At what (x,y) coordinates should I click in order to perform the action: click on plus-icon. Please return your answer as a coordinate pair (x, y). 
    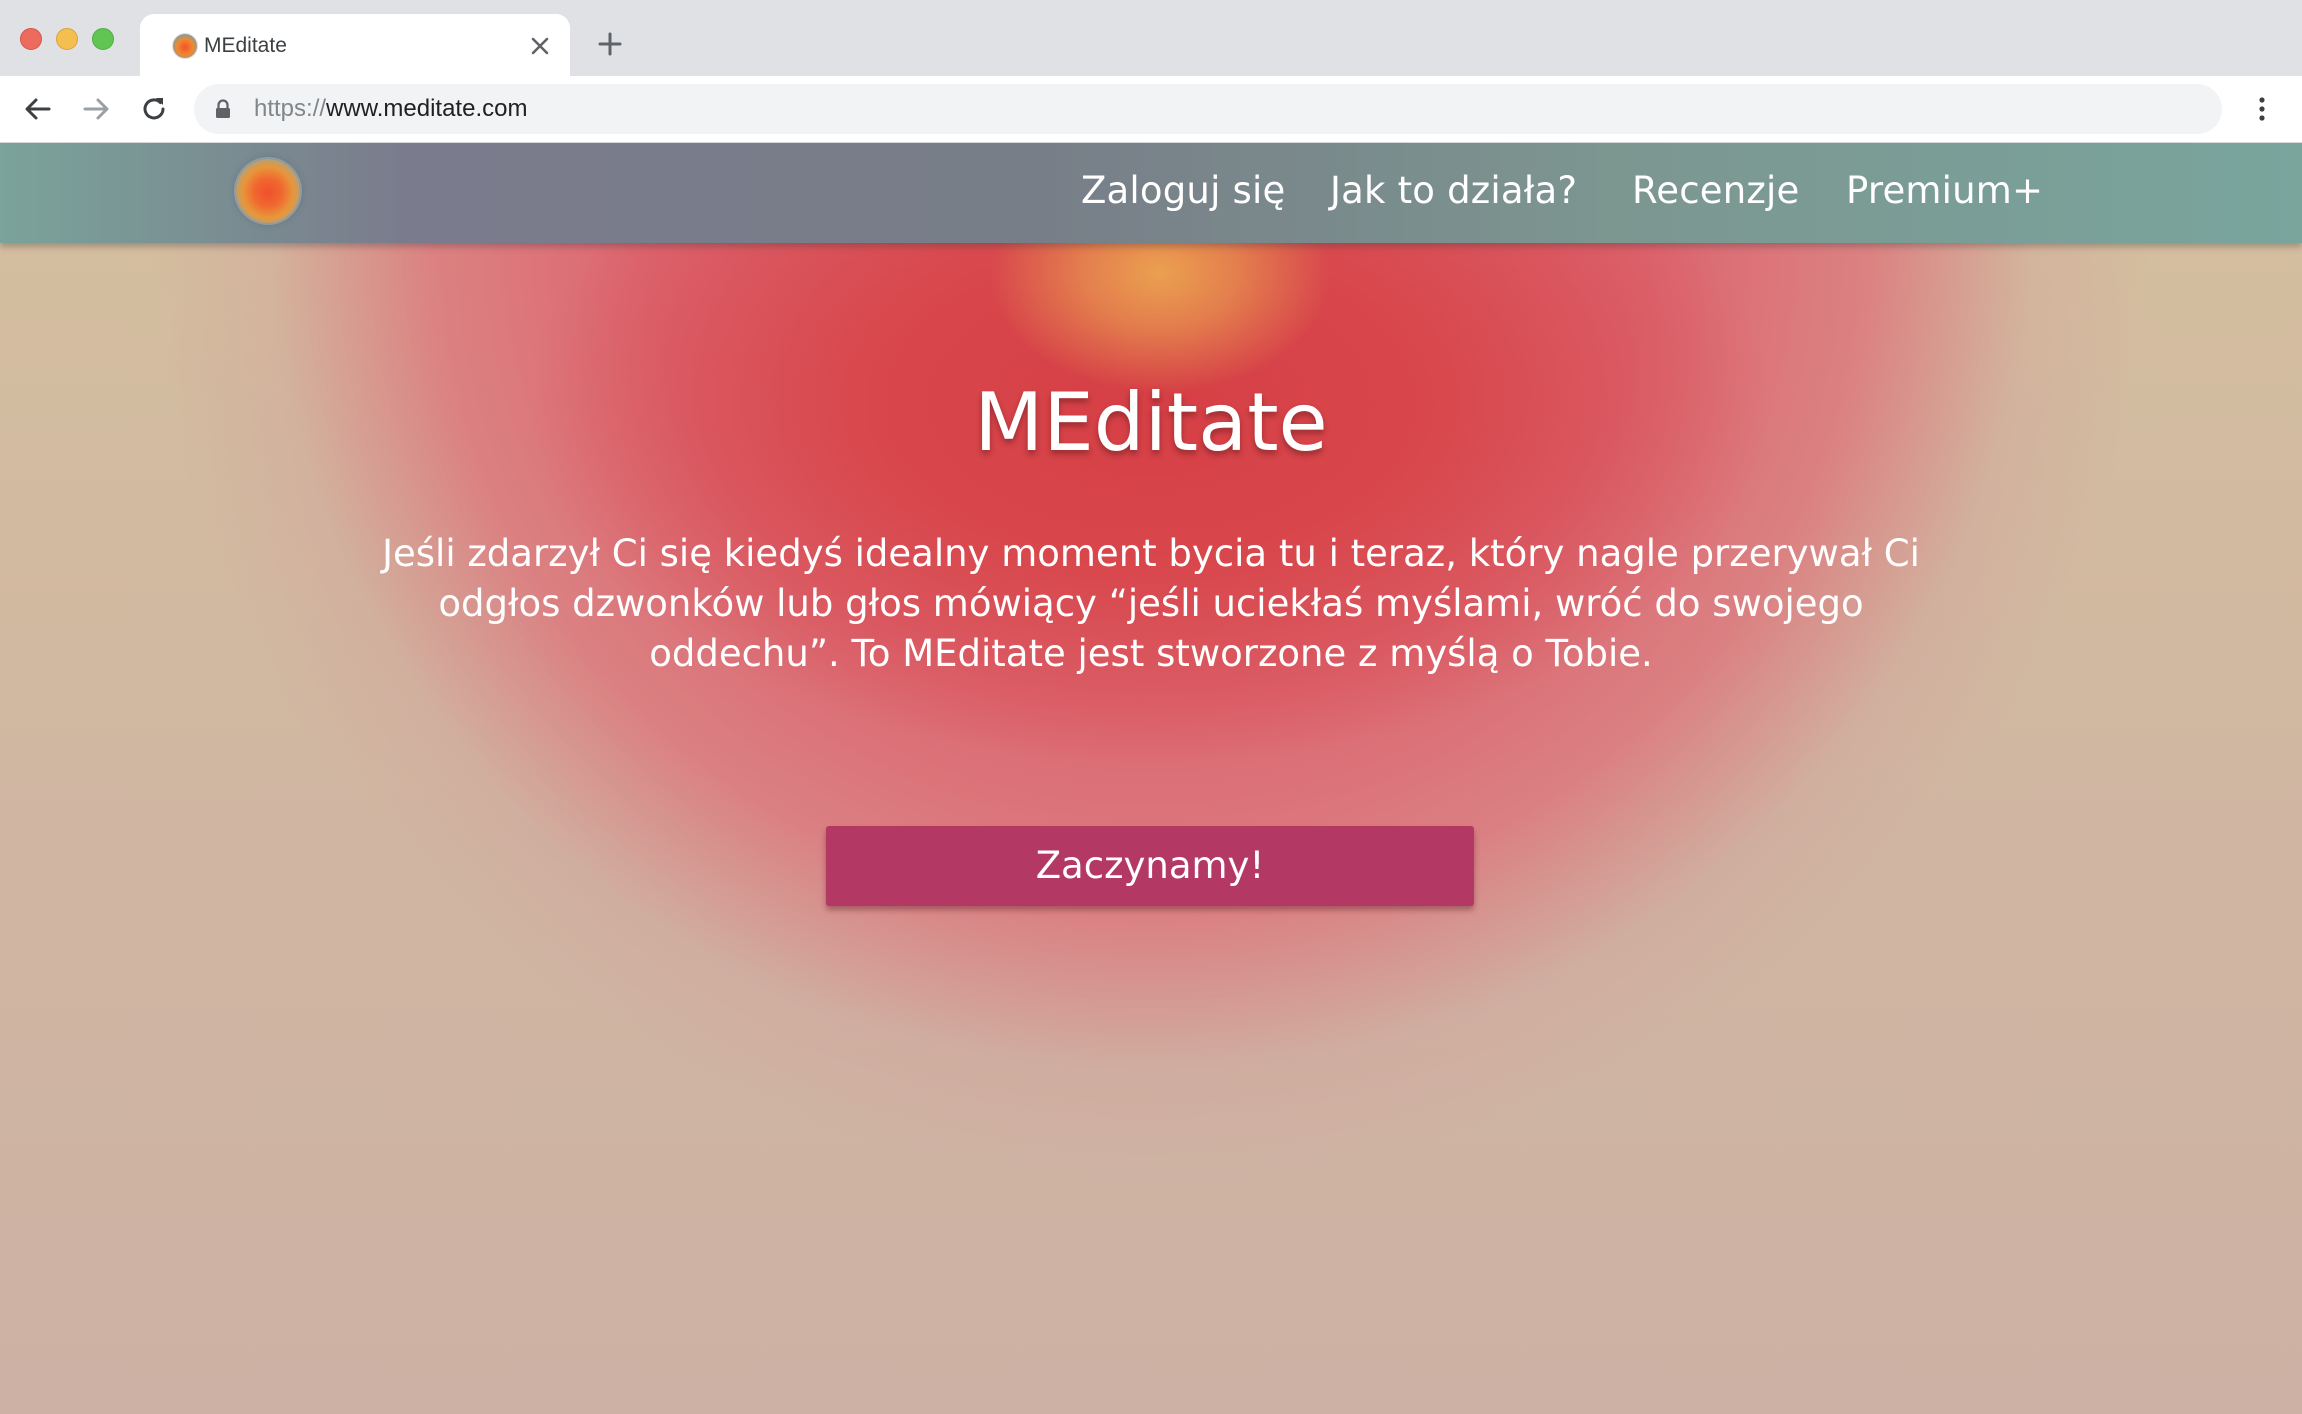
    Looking at the image, I should click on (610, 44).